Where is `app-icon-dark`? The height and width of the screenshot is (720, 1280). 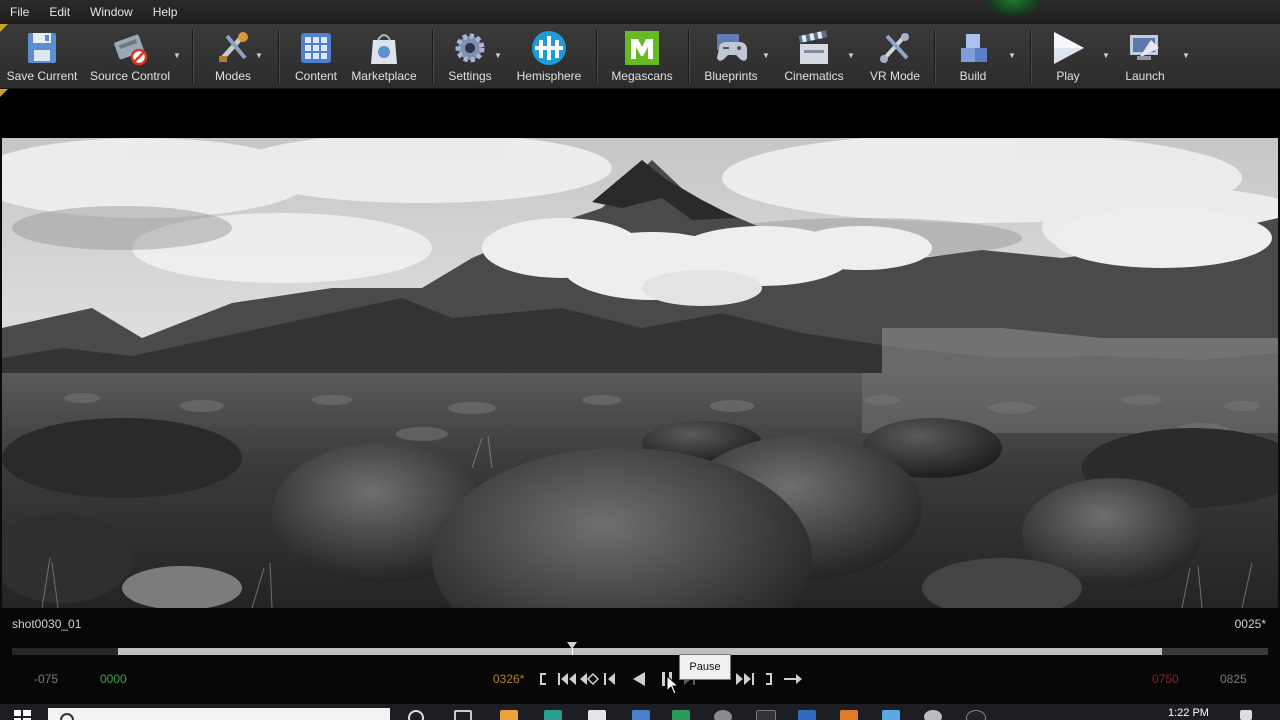
app-icon-dark is located at coordinates (976, 715).